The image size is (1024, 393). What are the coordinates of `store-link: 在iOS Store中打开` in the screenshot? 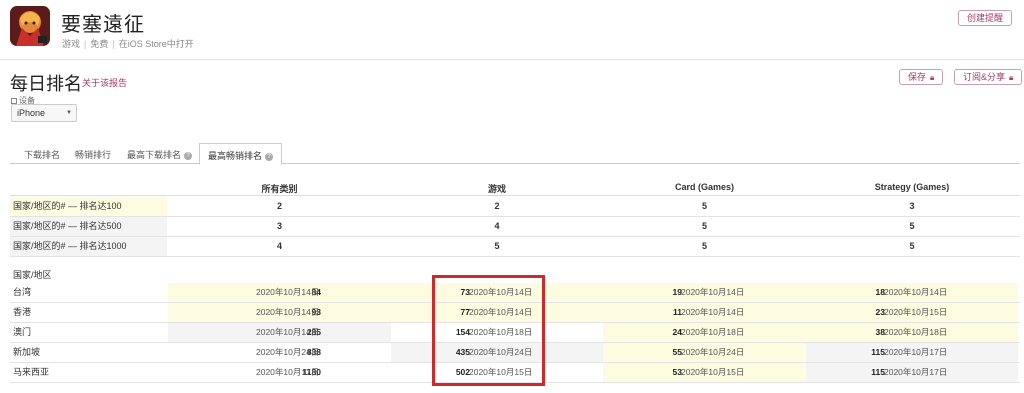 It's located at (156, 44).